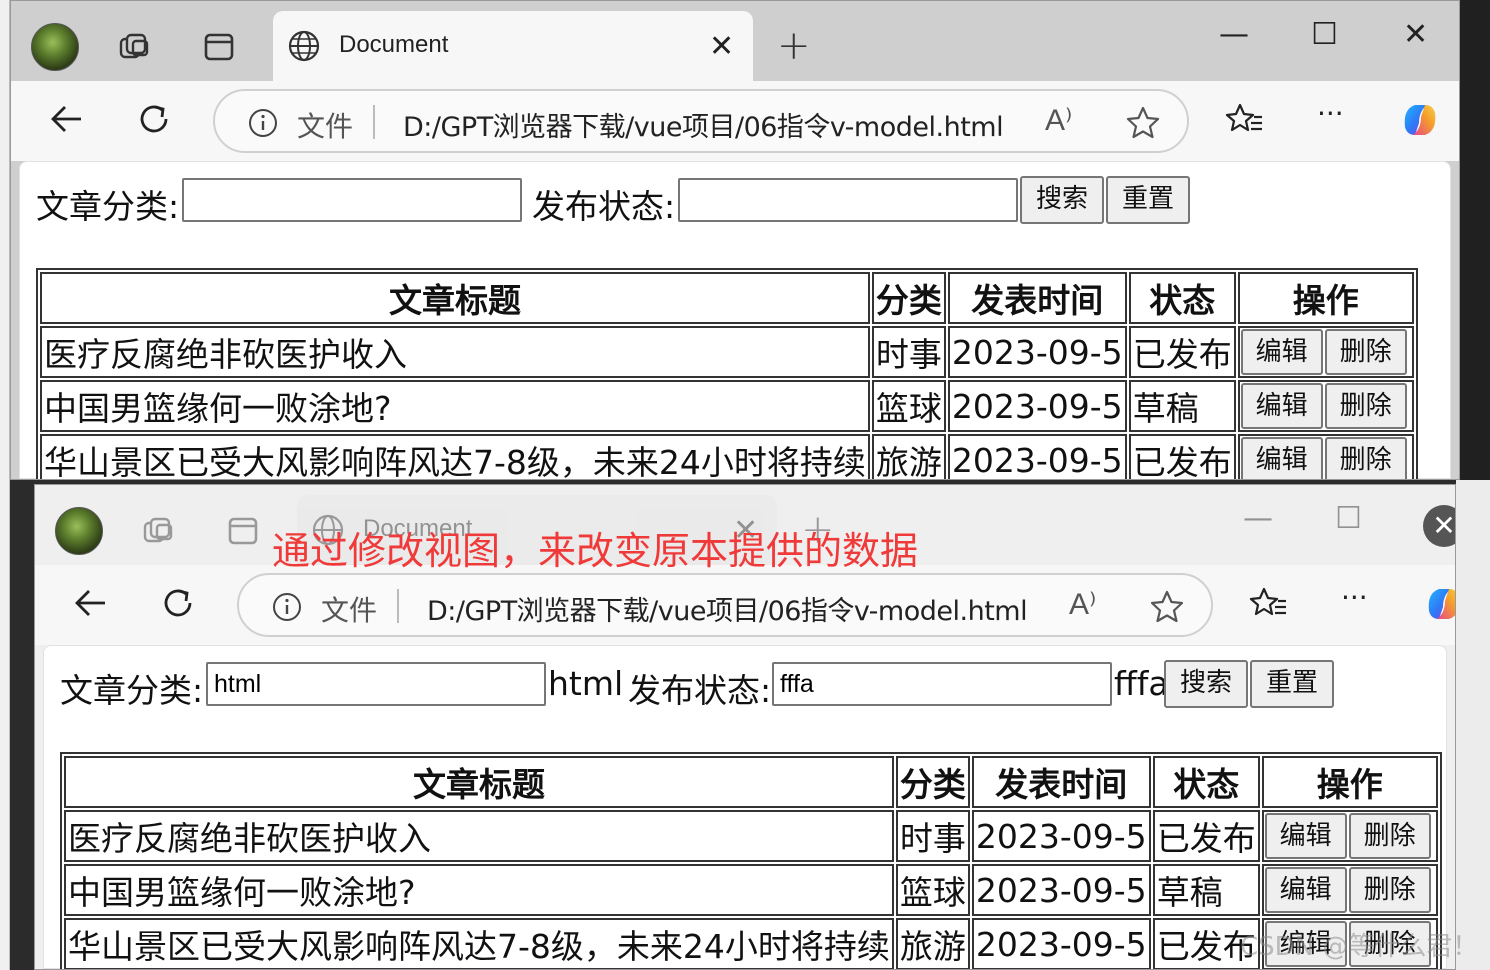 This screenshot has width=1490, height=970. What do you see at coordinates (604, 206) in the screenshot?
I see `status-label: 发布状态:` at bounding box center [604, 206].